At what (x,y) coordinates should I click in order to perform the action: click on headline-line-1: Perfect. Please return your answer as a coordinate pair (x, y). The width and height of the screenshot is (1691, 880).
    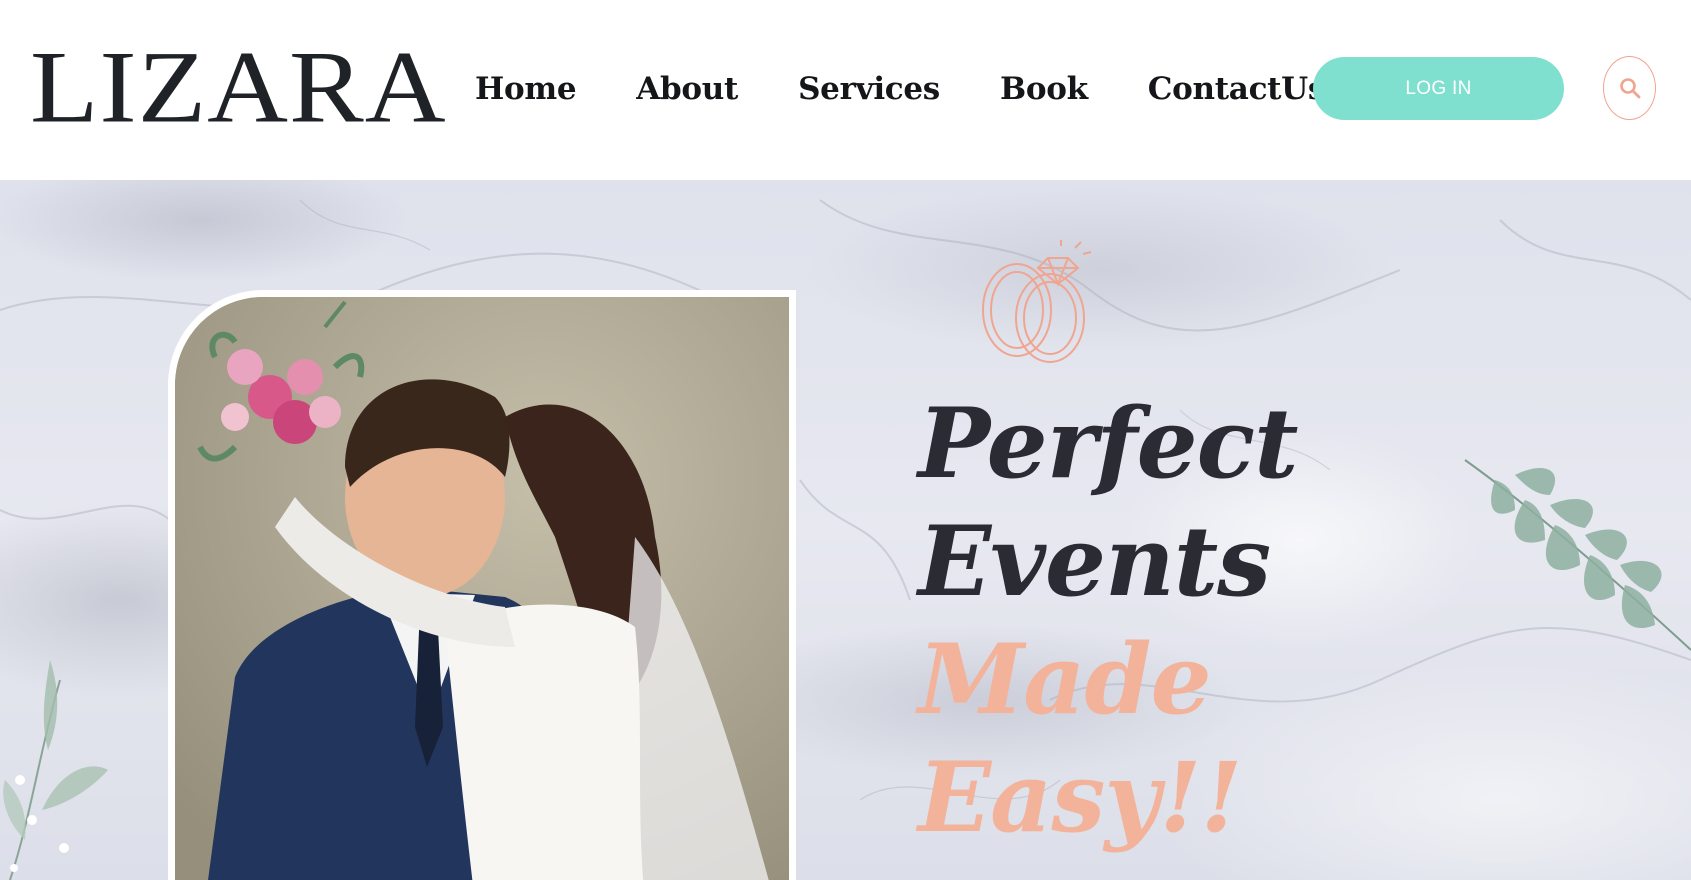
    Looking at the image, I should click on (1108, 443).